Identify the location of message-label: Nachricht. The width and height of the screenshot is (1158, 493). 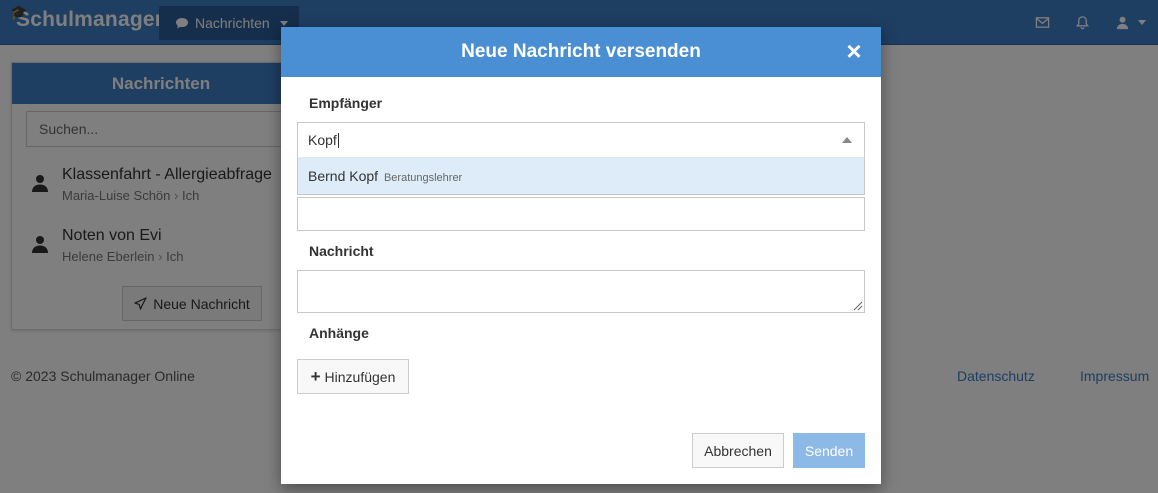
(341, 251).